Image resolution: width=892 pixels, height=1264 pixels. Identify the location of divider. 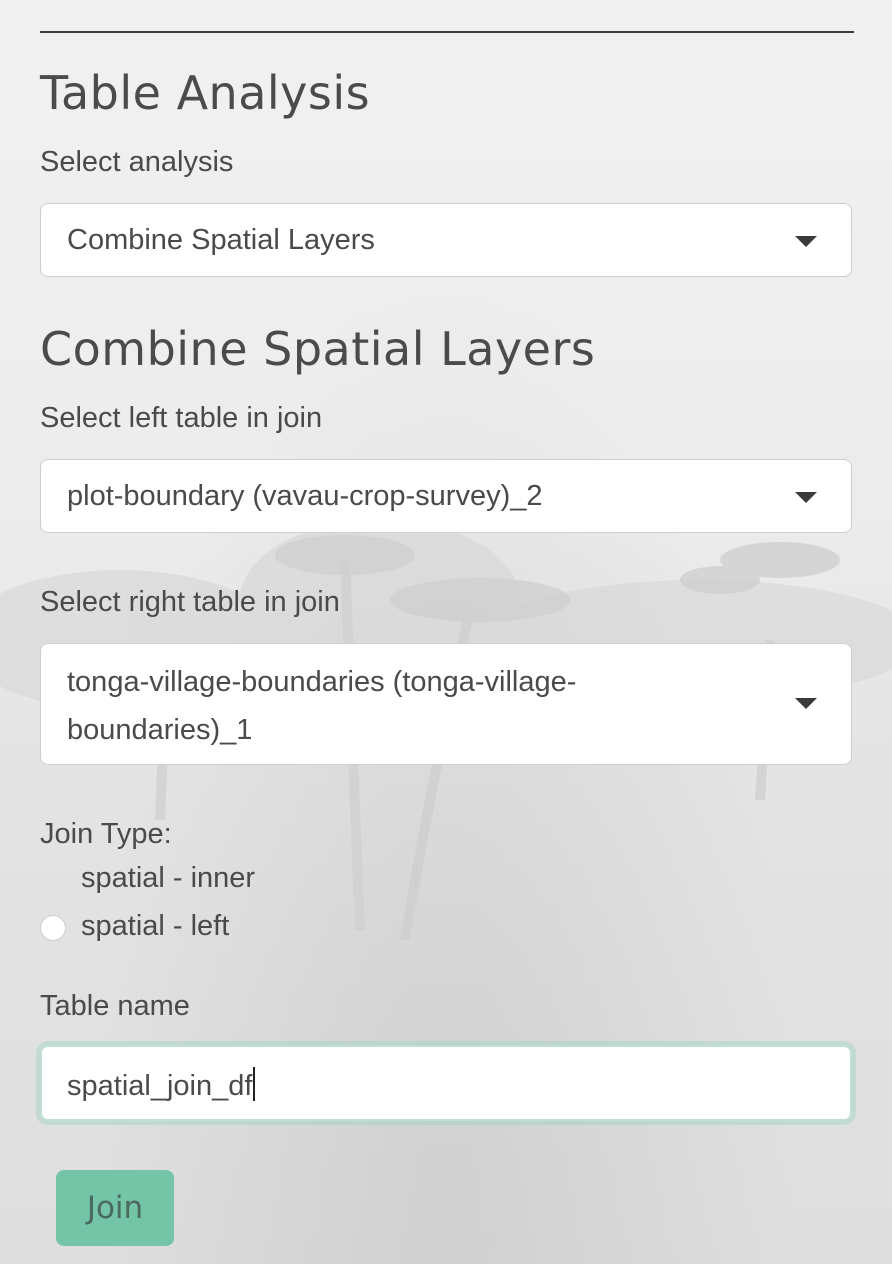
(447, 32).